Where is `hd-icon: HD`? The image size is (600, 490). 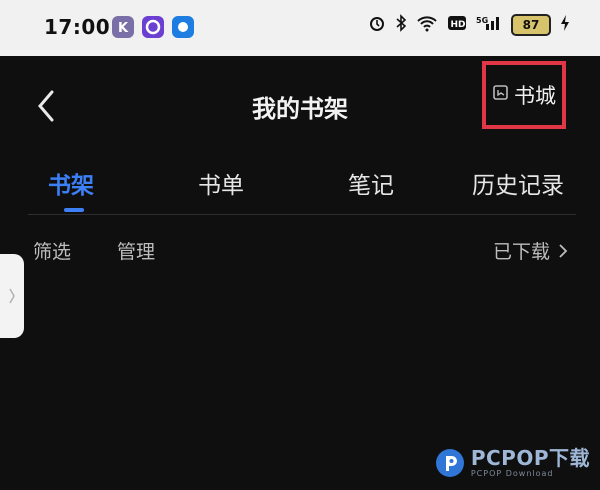 hd-icon: HD is located at coordinates (457, 25).